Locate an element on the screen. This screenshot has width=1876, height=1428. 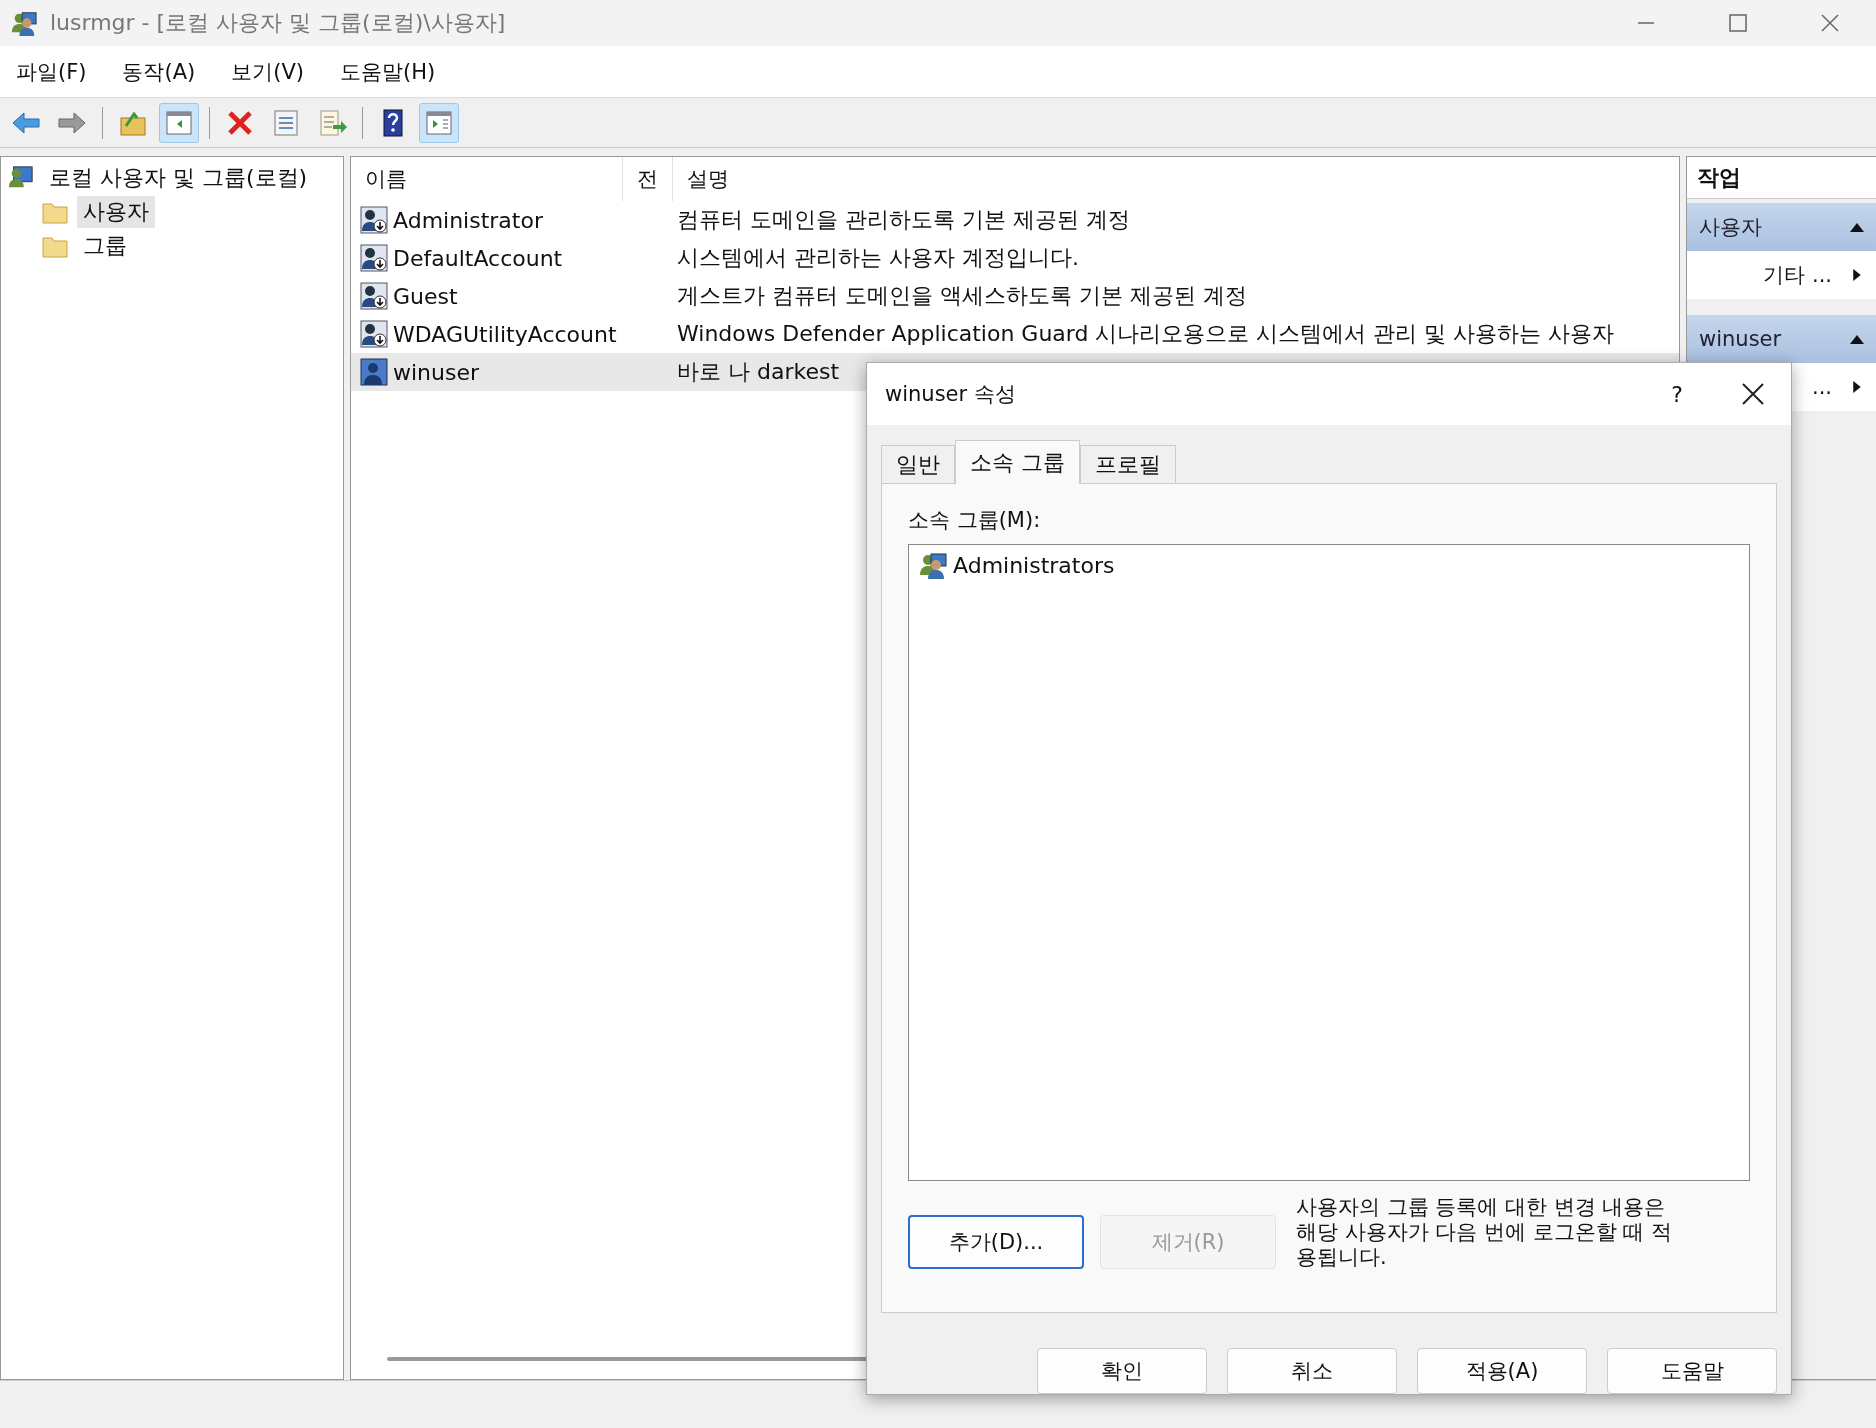
user-name: Administrator is located at coordinates (468, 220).